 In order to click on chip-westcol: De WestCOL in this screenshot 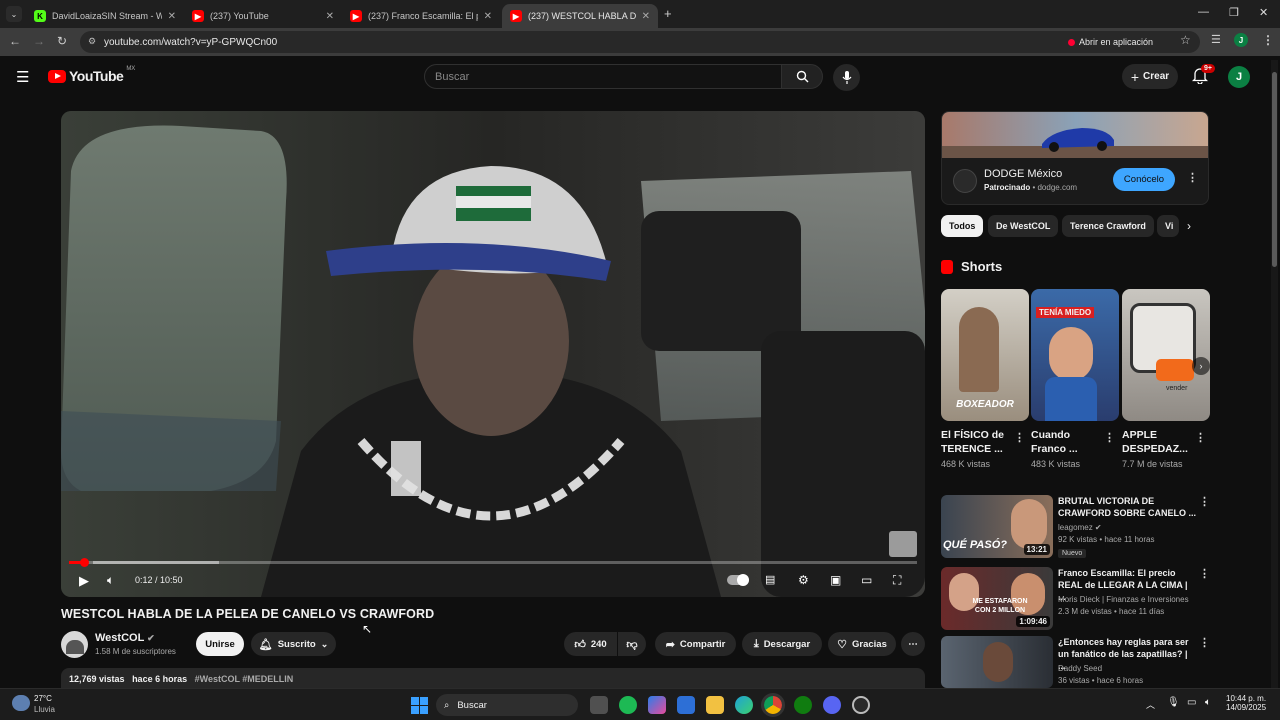, I will do `click(1023, 226)`.